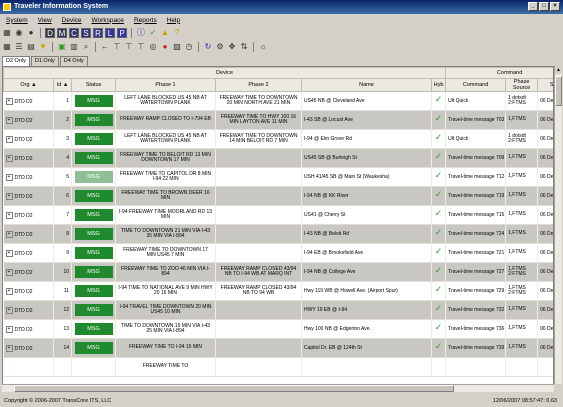 The height and width of the screenshot is (407, 563). I want to click on horizontal-scrollbar, so click(278, 388).